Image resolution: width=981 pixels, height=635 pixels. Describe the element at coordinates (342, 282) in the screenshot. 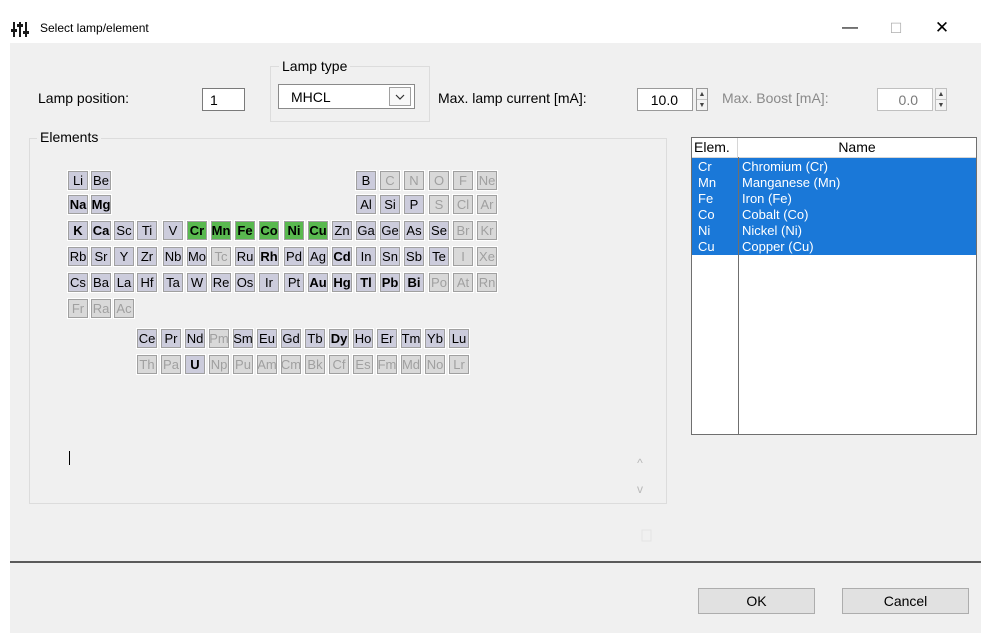

I see `element-hg: Hg` at that location.